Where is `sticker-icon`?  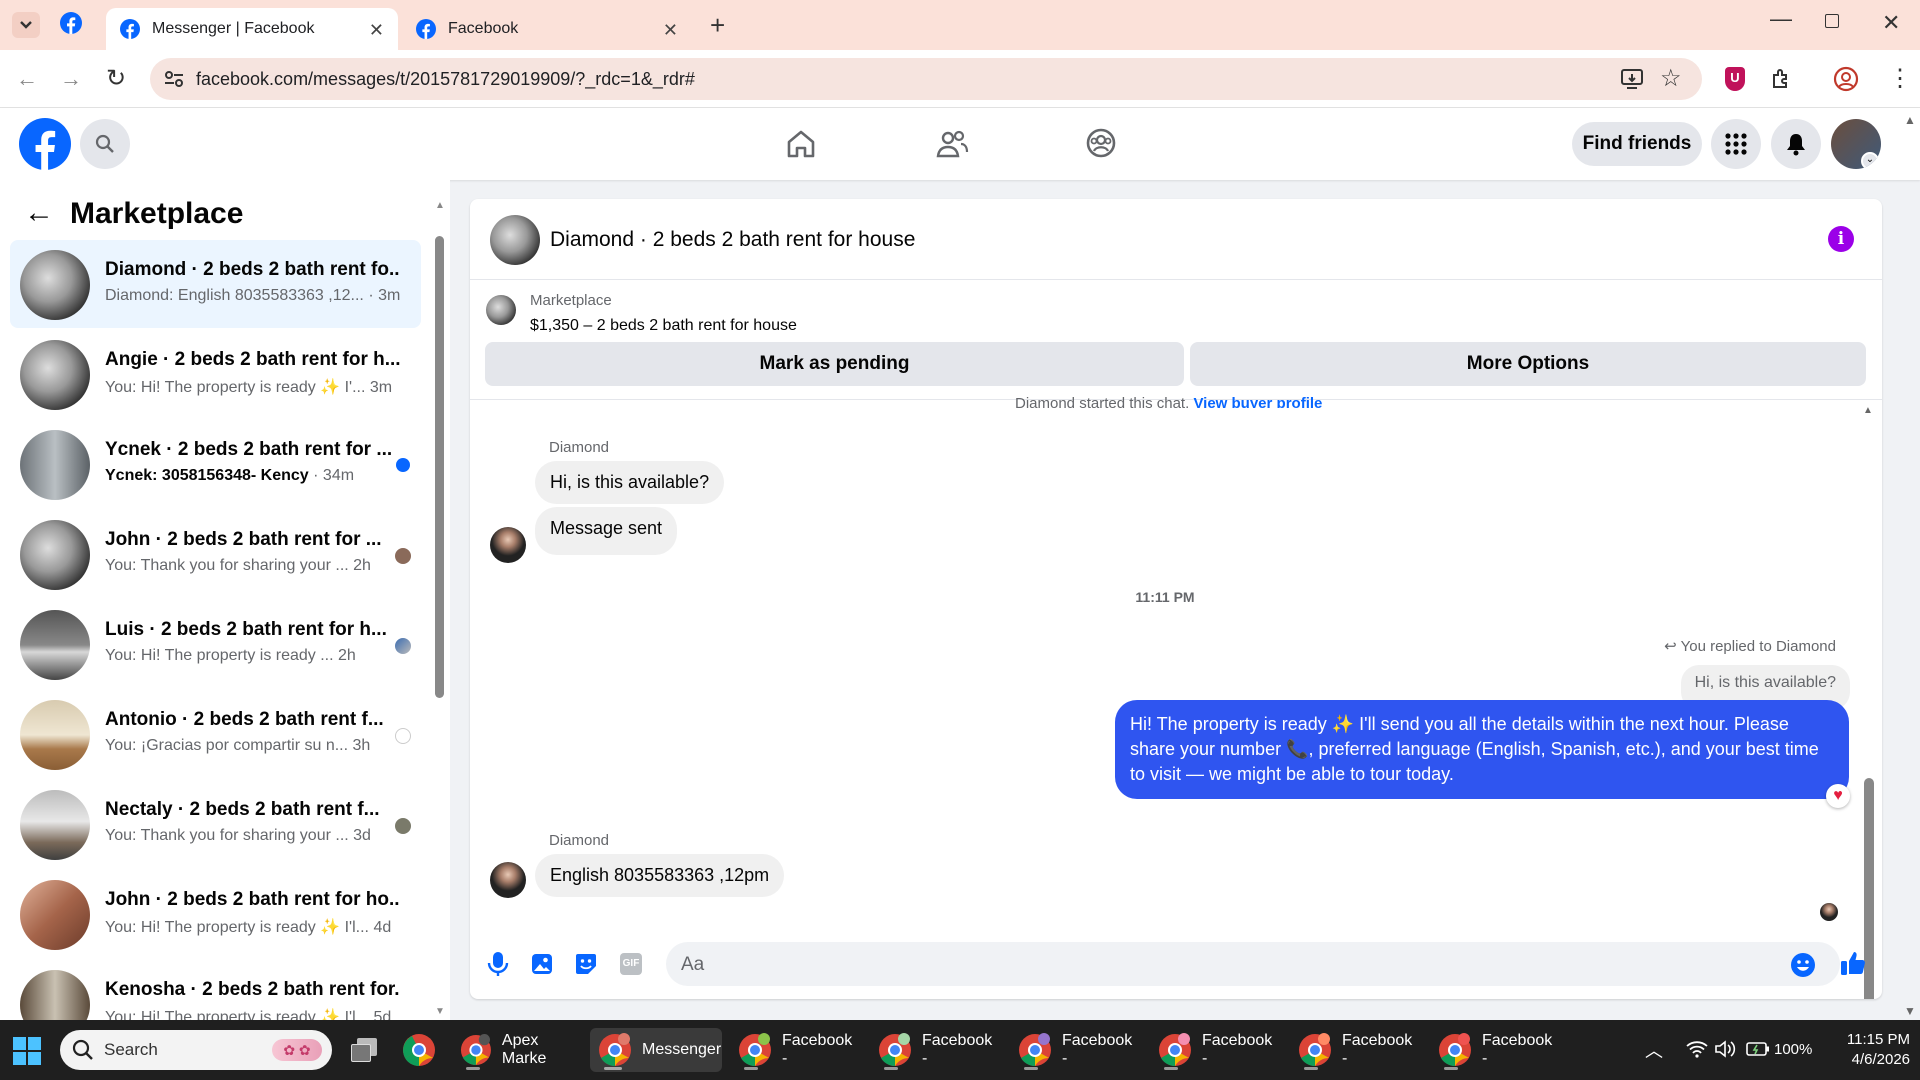
sticker-icon is located at coordinates (586, 964).